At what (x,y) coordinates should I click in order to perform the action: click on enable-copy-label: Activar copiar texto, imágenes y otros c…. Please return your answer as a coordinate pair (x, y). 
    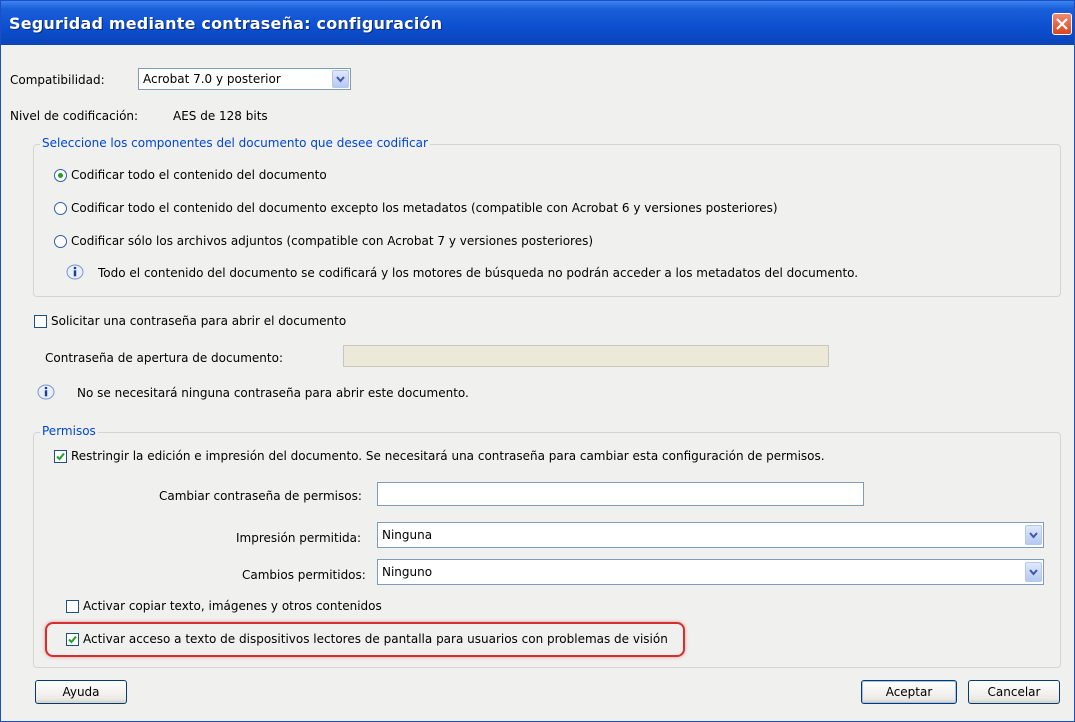
    Looking at the image, I should click on (232, 606).